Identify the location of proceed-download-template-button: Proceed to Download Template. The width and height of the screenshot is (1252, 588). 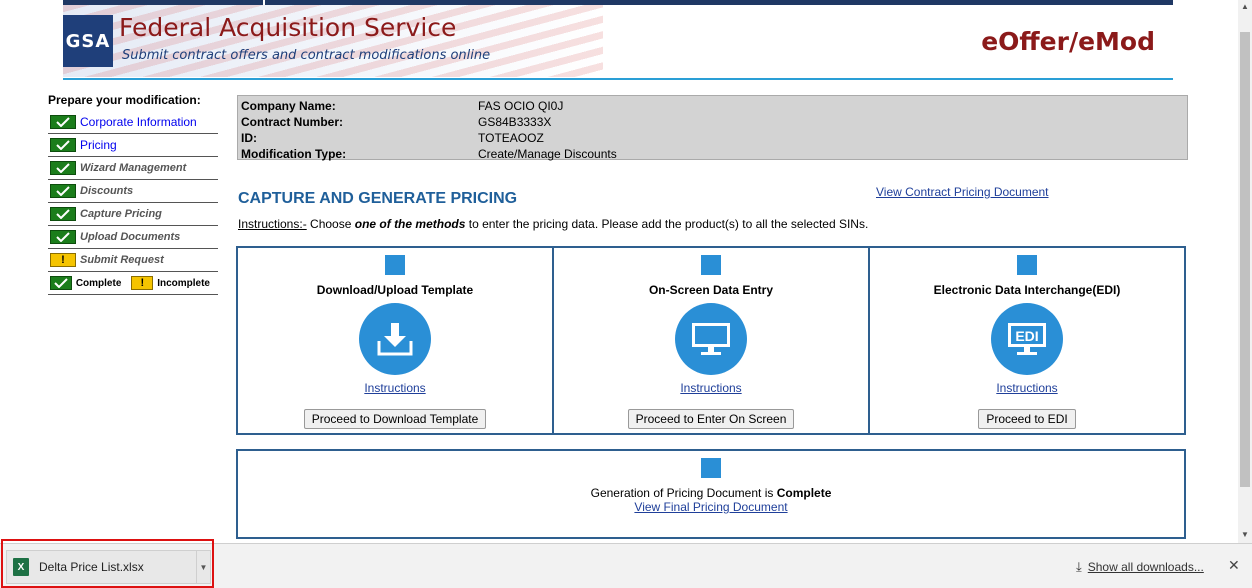
(395, 419).